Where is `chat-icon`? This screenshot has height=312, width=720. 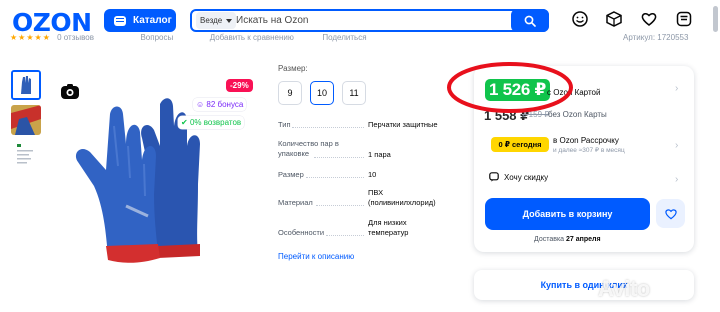 chat-icon is located at coordinates (494, 177).